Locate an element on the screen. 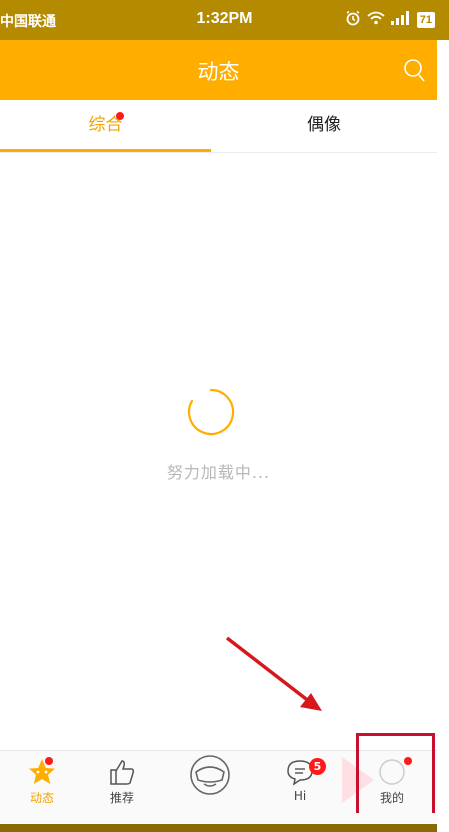 This screenshot has height=832, width=449. annotation-highlight-box is located at coordinates (395, 773).